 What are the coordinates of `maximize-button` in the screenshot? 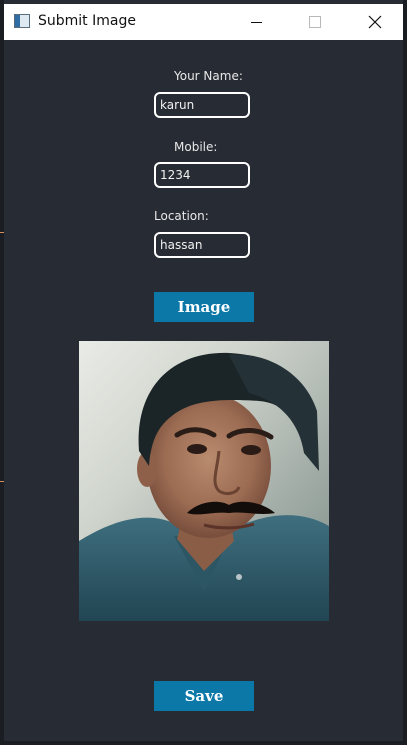 It's located at (315, 22).